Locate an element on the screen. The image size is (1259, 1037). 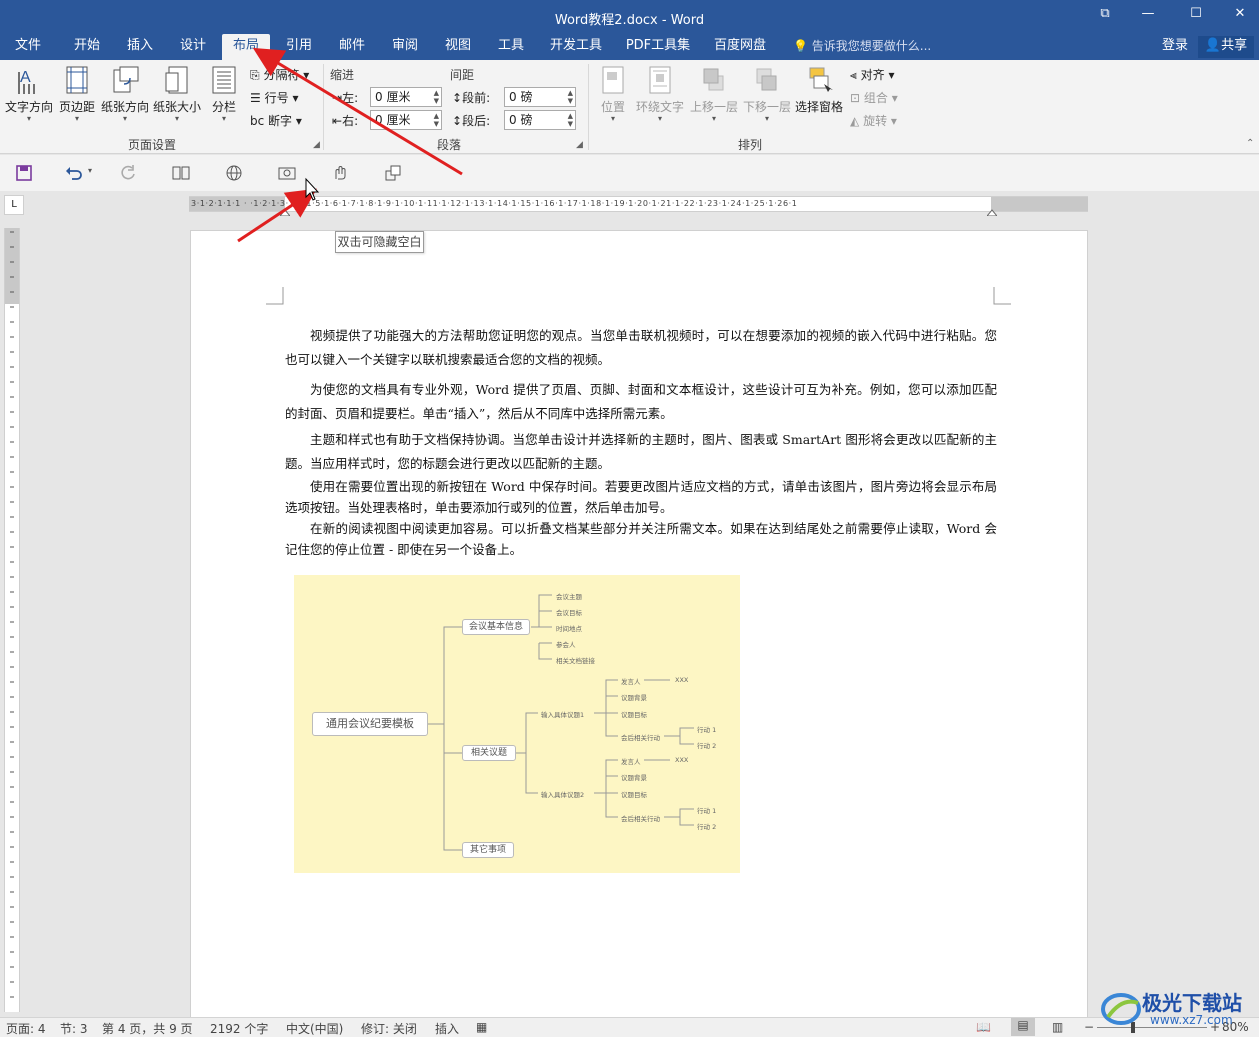
wrap-text-icon is located at coordinates (660, 80).